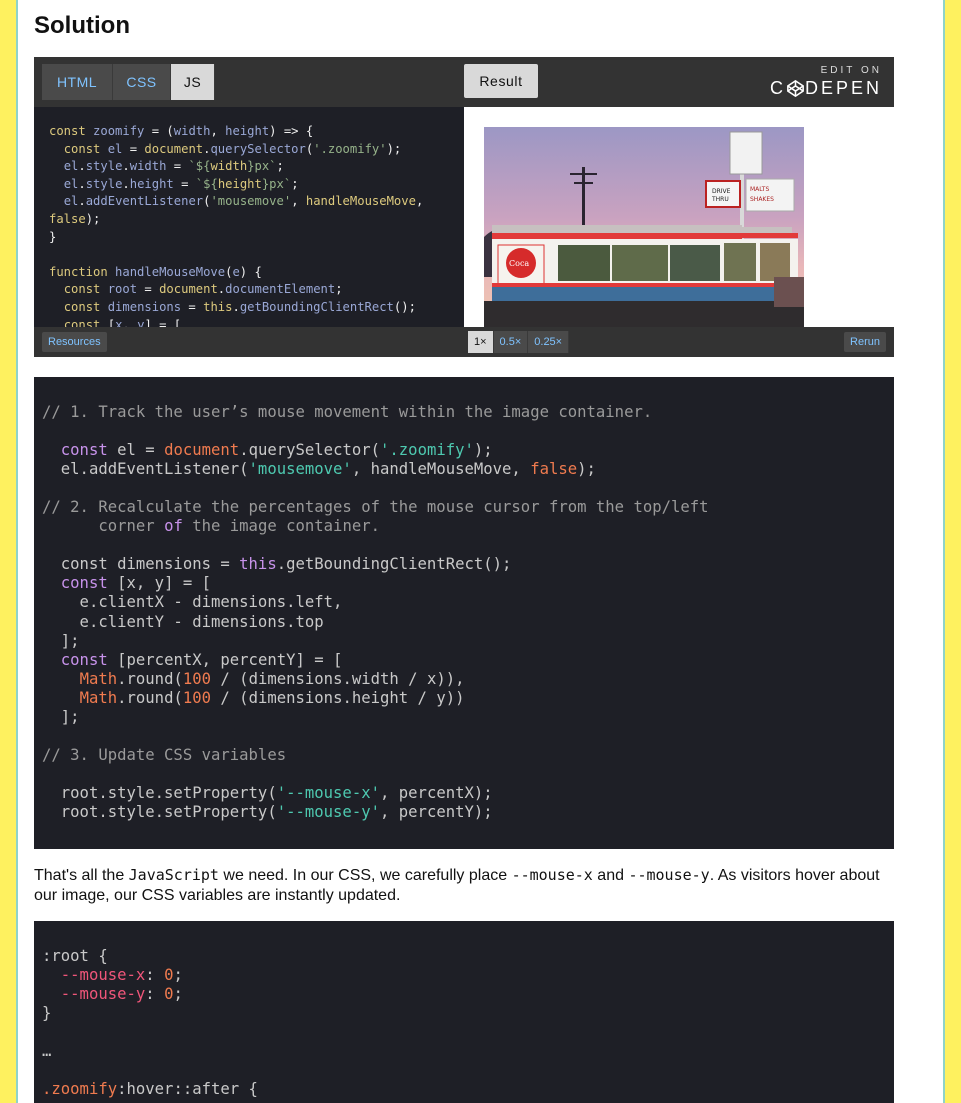 The image size is (961, 1103). I want to click on section-heading: Solution, so click(82, 25).